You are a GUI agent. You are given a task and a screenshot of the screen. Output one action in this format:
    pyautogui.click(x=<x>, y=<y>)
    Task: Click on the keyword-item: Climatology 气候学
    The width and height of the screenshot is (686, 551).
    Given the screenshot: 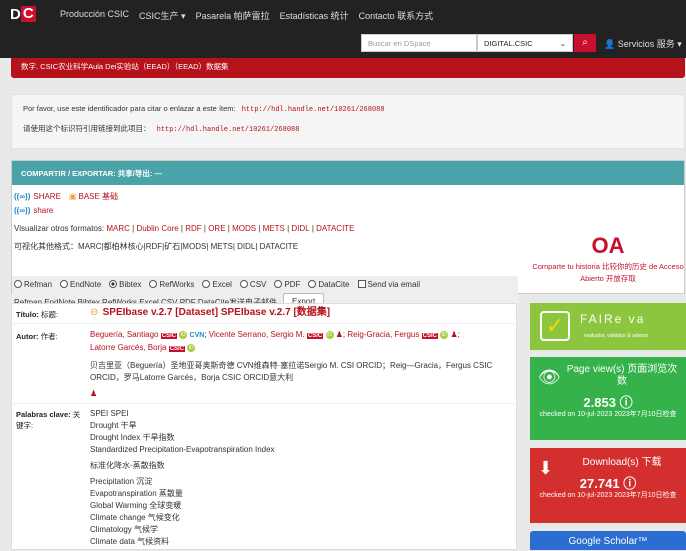 What is the action you would take?
    pyautogui.click(x=124, y=529)
    